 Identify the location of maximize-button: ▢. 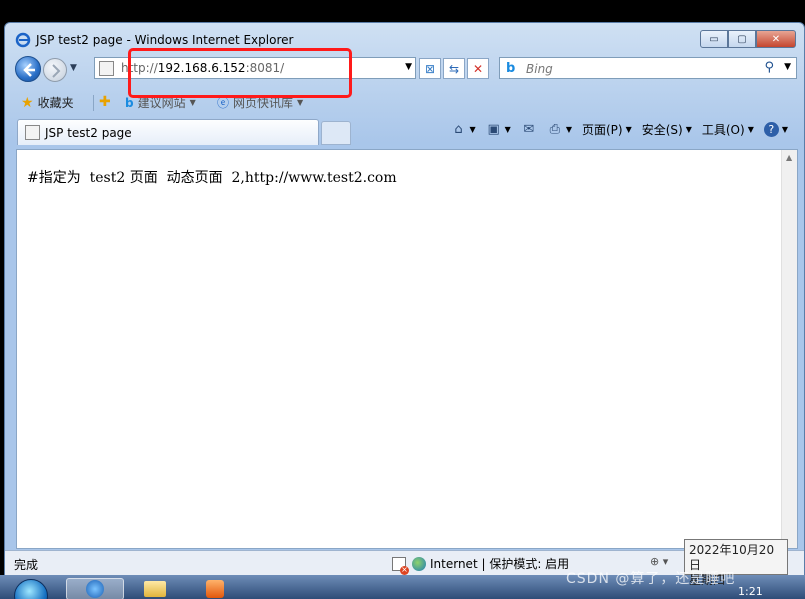
(742, 39).